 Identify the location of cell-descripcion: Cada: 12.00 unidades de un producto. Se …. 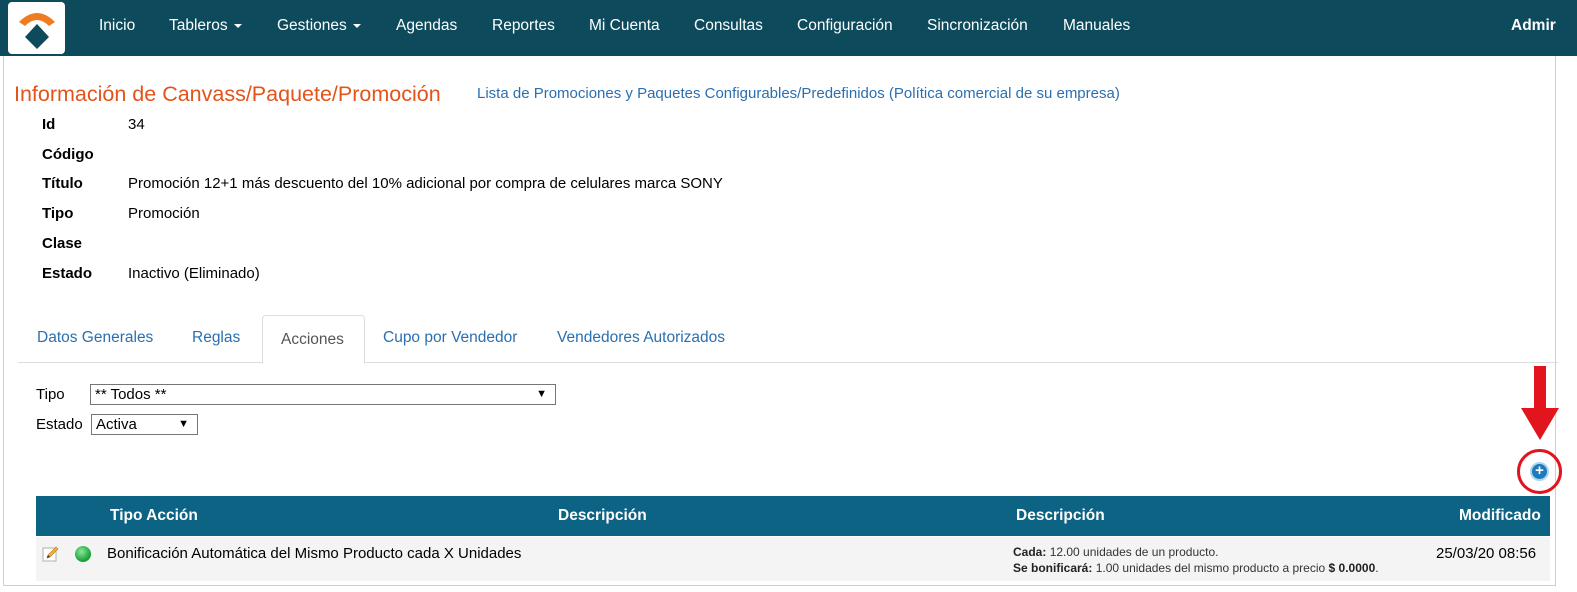
(1196, 560).